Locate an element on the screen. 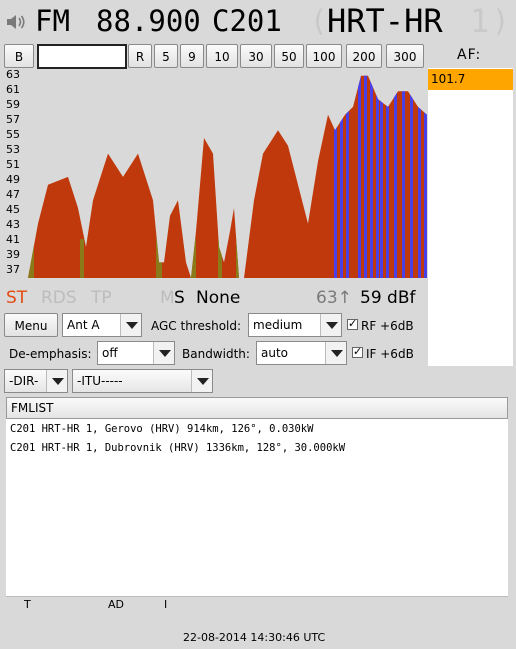 The image size is (516, 649). deemphasis-select: off is located at coordinates (136, 353).